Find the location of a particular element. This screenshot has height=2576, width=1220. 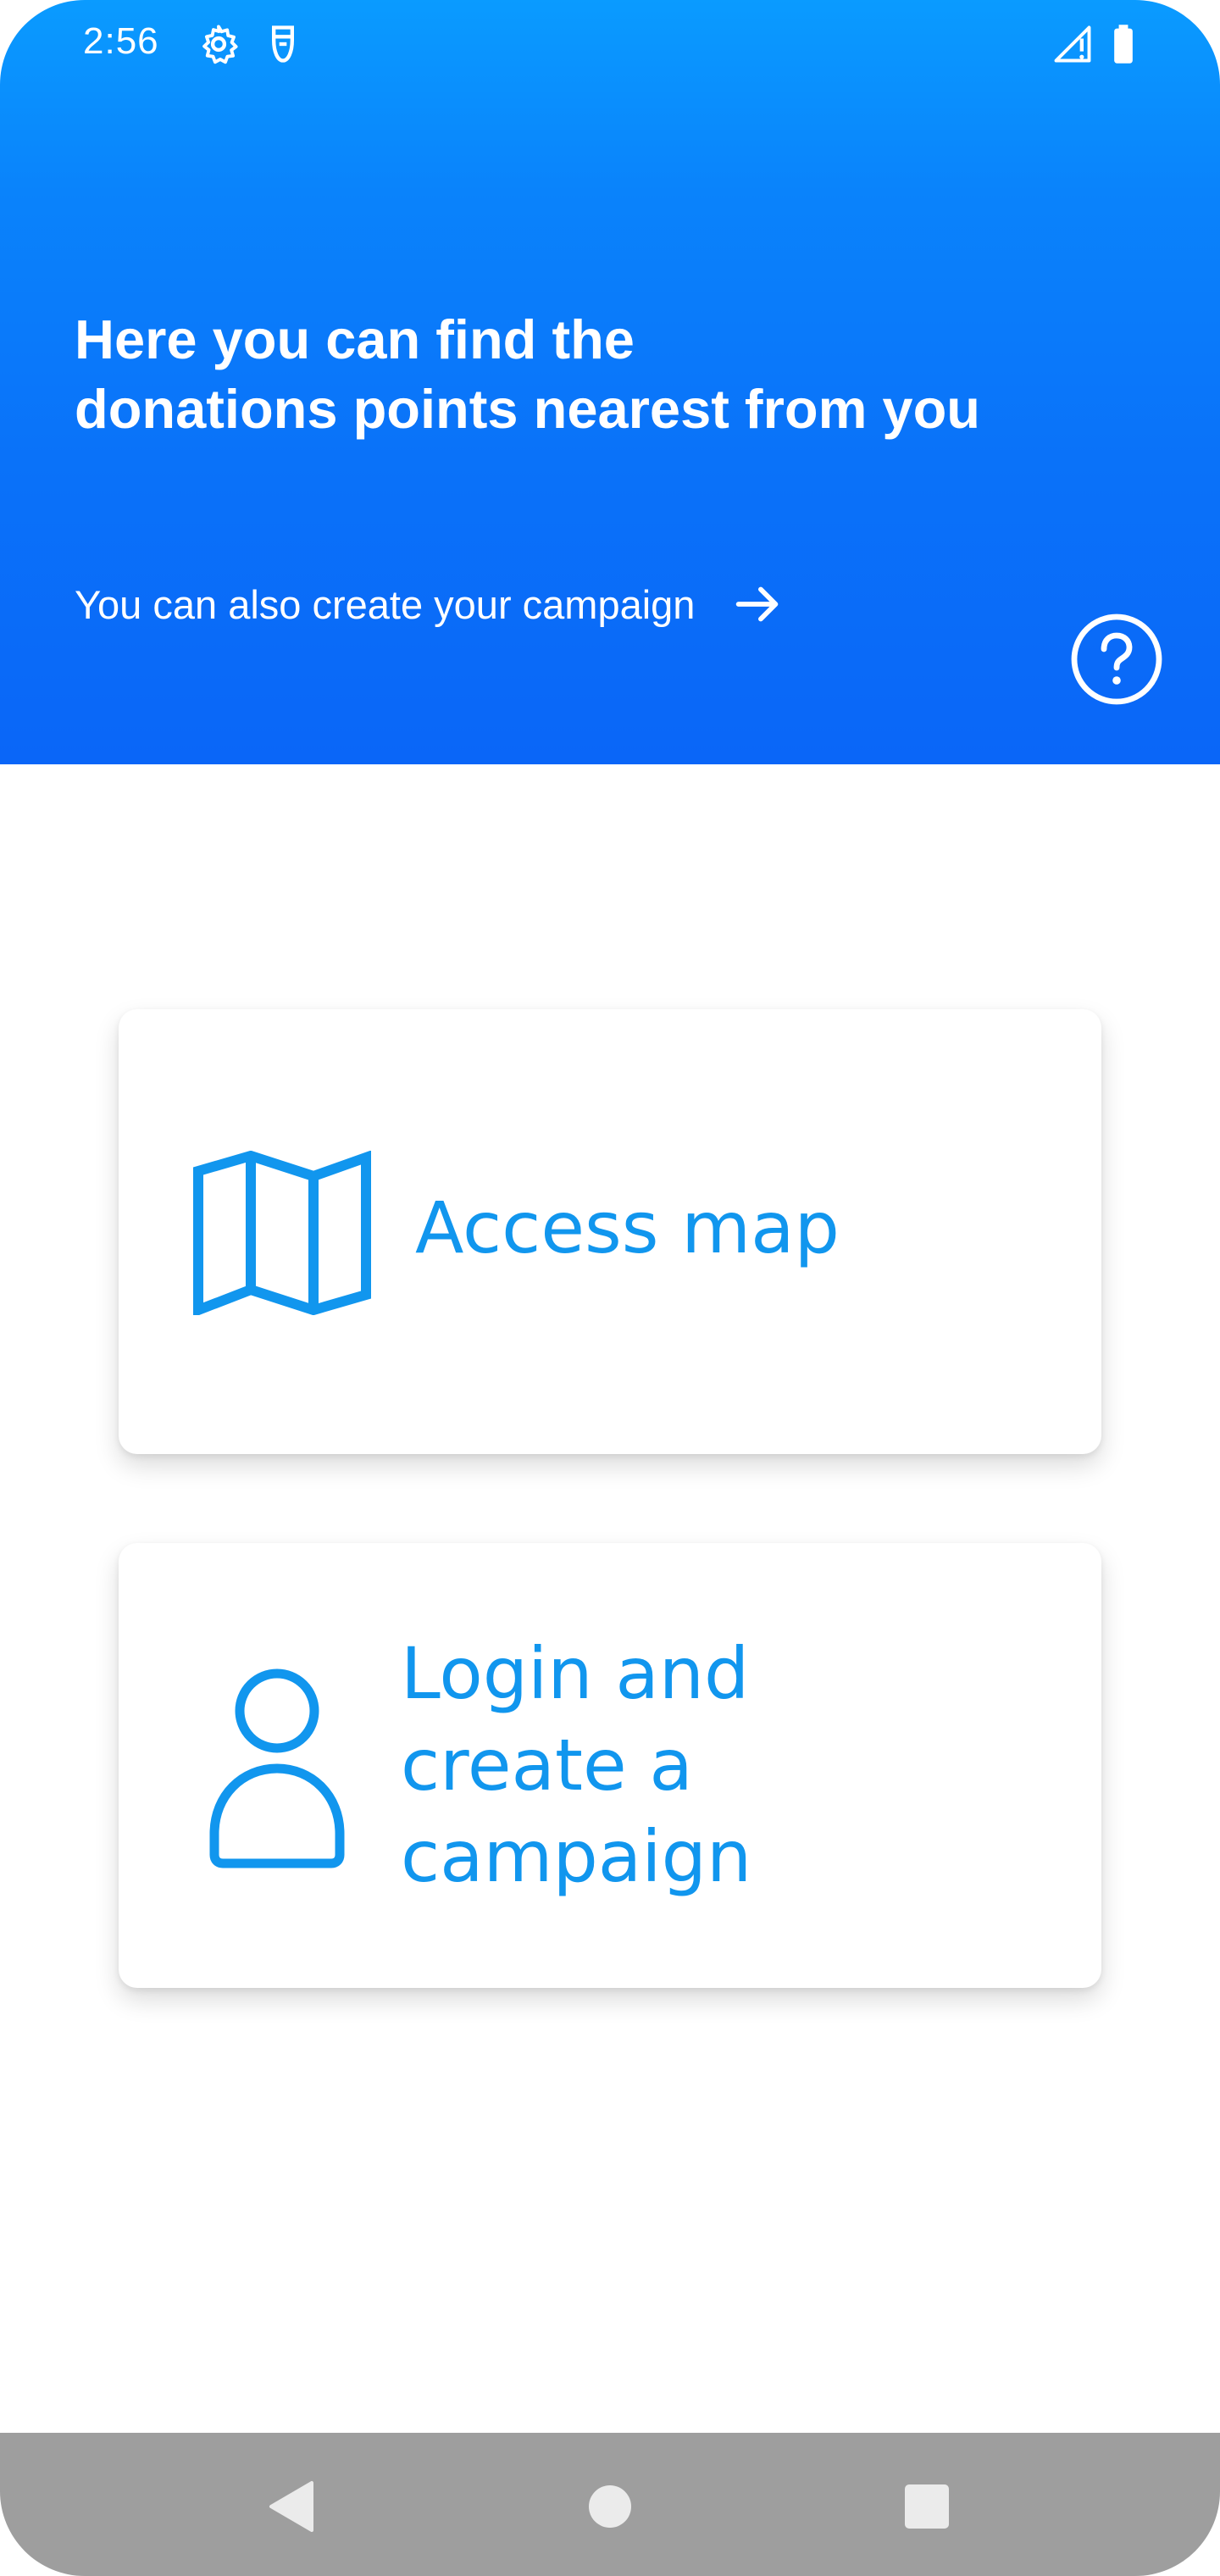

question-circle-icon is located at coordinates (1116, 659).